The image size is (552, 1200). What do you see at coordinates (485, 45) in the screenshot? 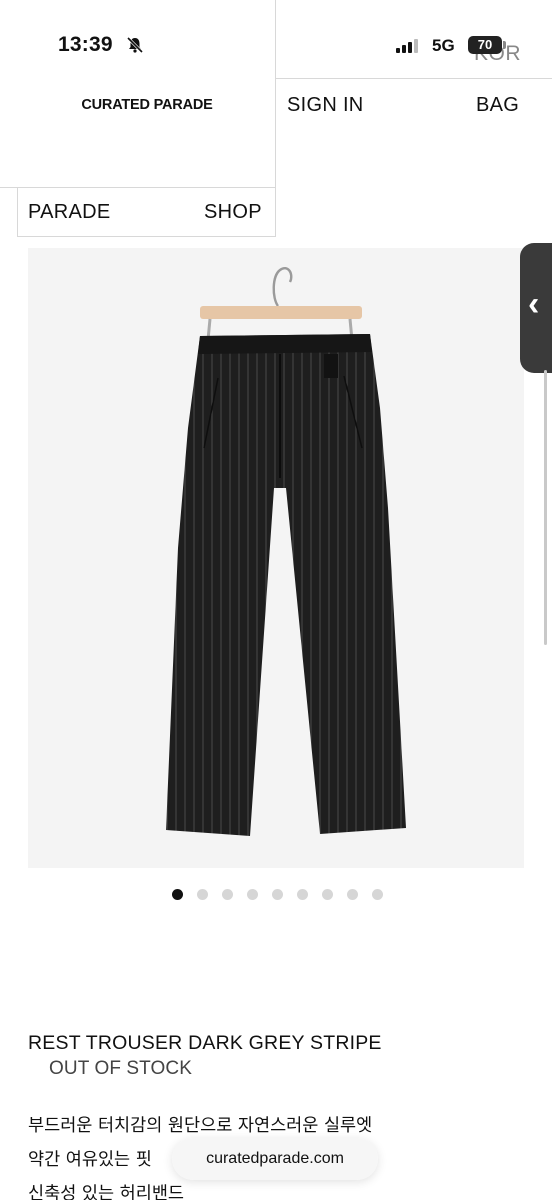
I see `battery-icon: 70` at bounding box center [485, 45].